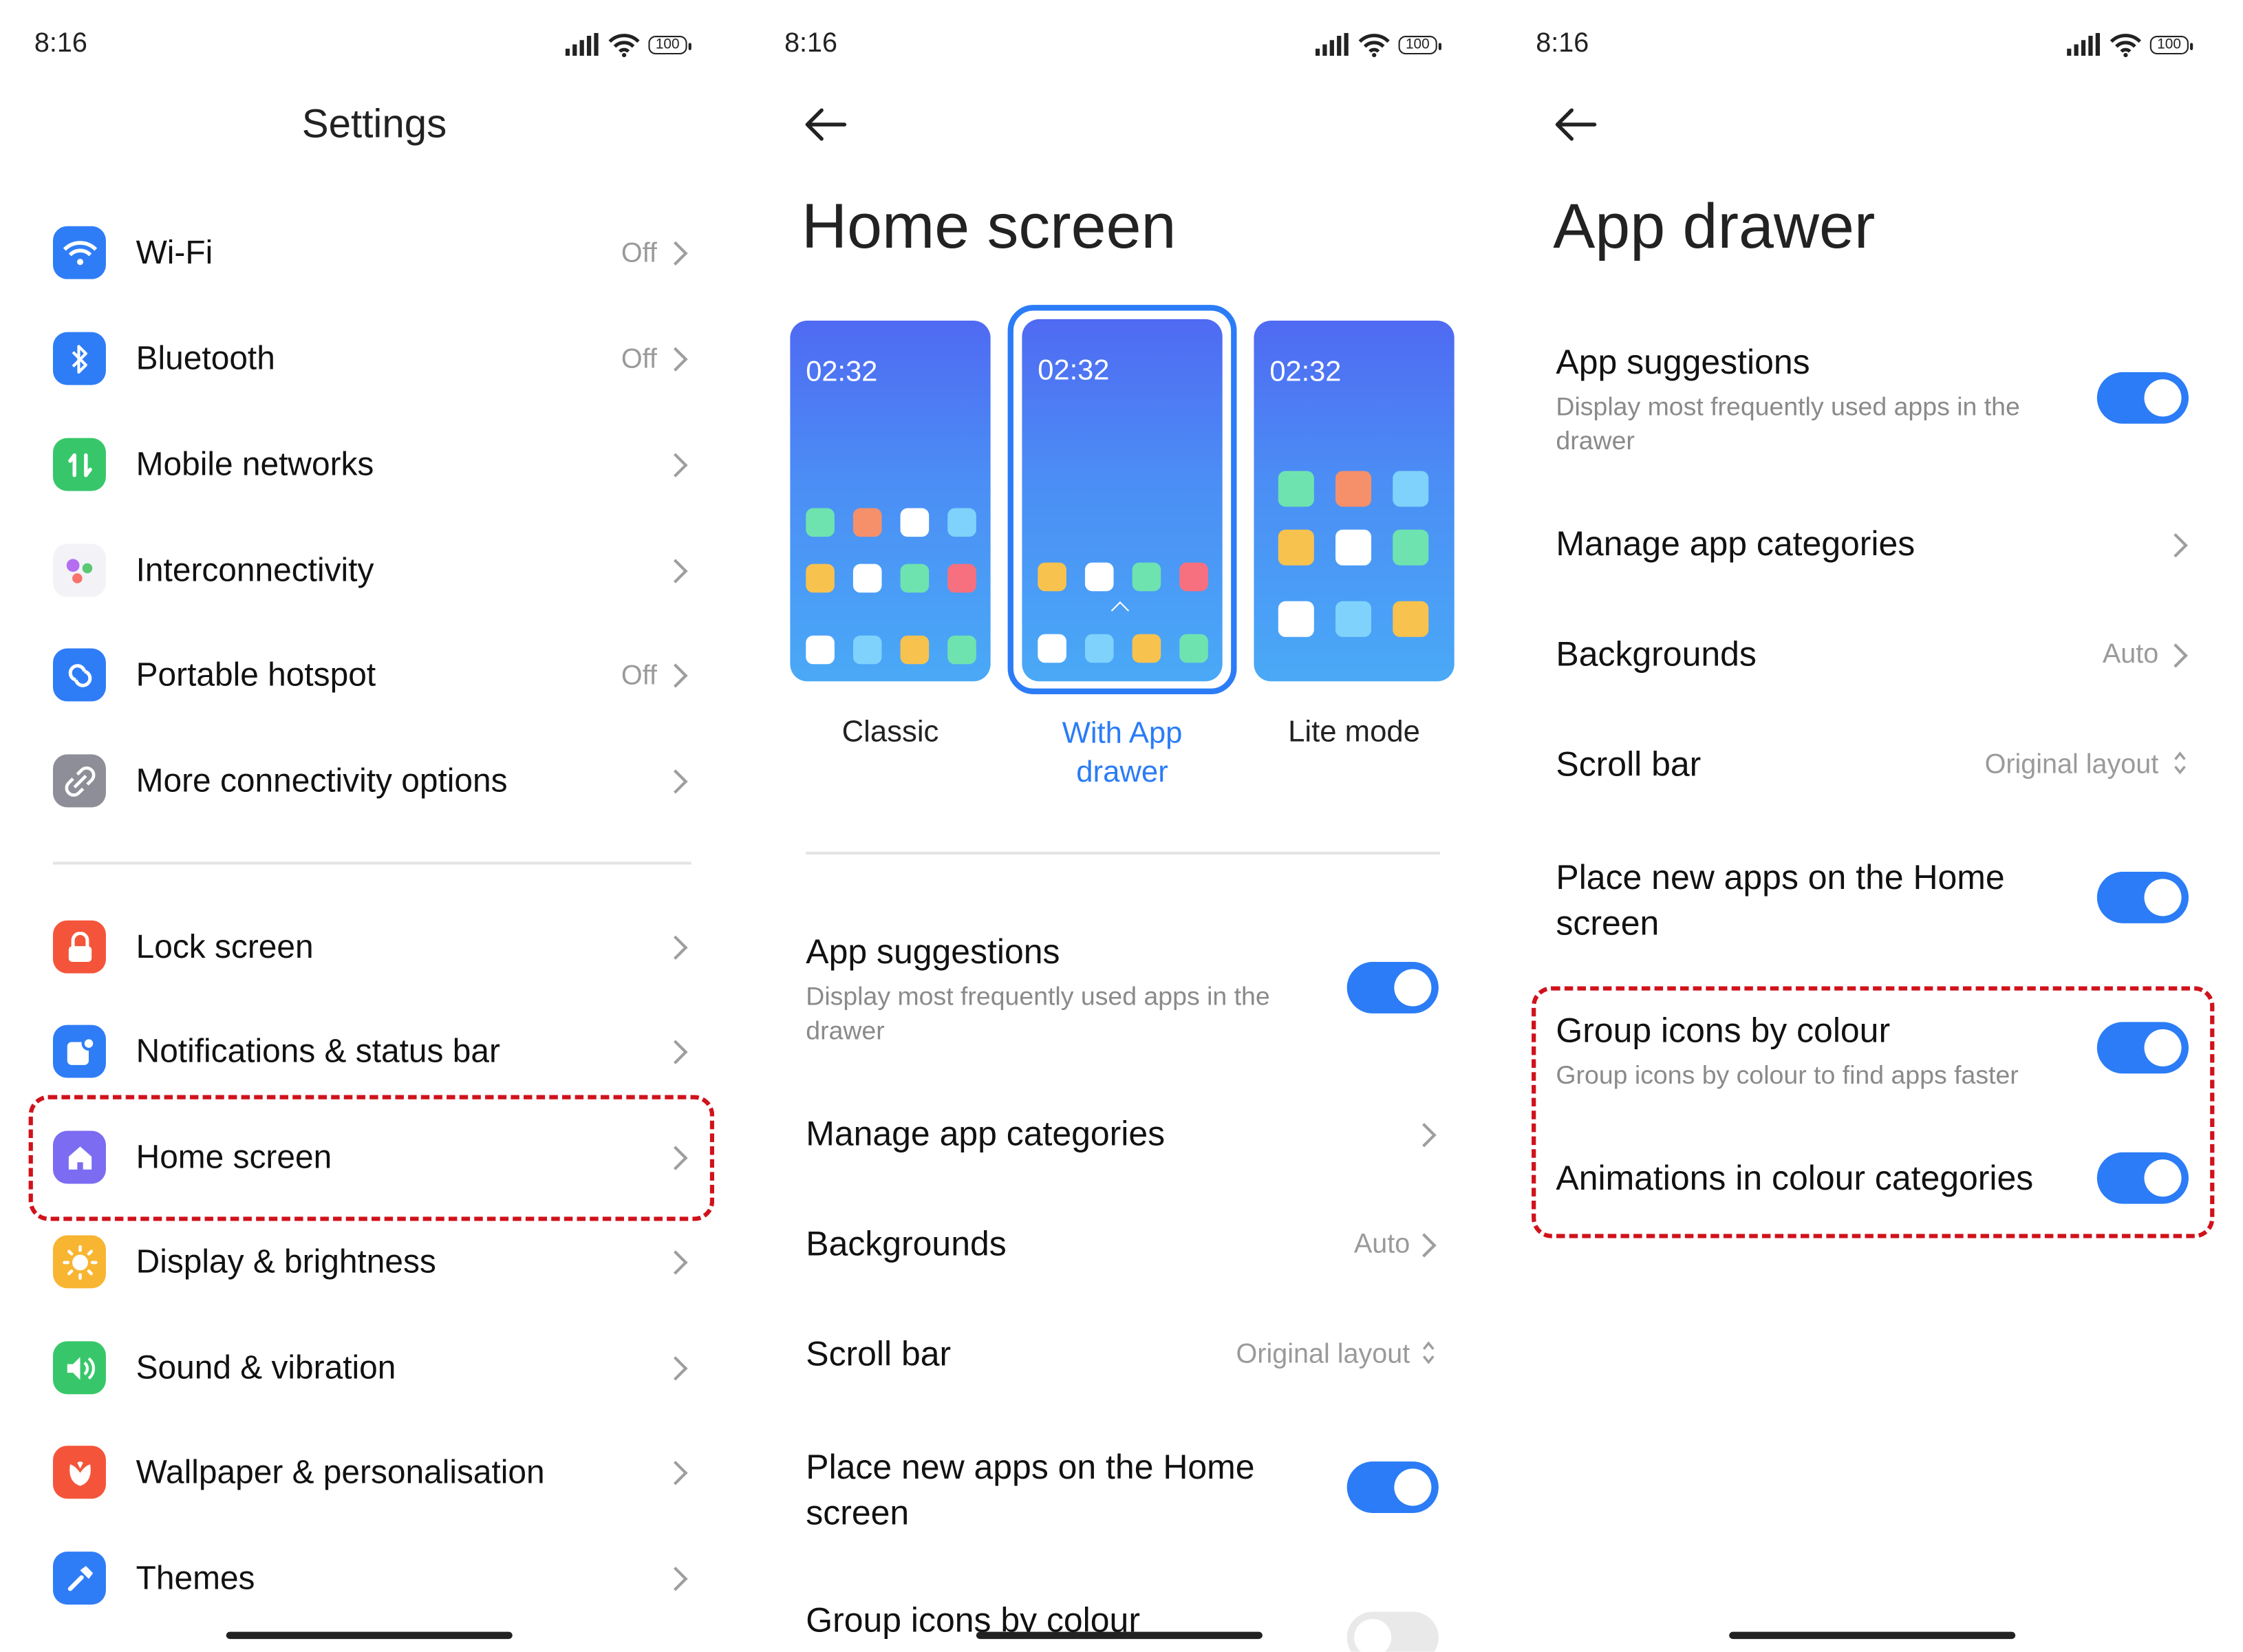 The image size is (2243, 1652). Describe the element at coordinates (1392, 1631) in the screenshot. I see `group-icons-toggle` at that location.